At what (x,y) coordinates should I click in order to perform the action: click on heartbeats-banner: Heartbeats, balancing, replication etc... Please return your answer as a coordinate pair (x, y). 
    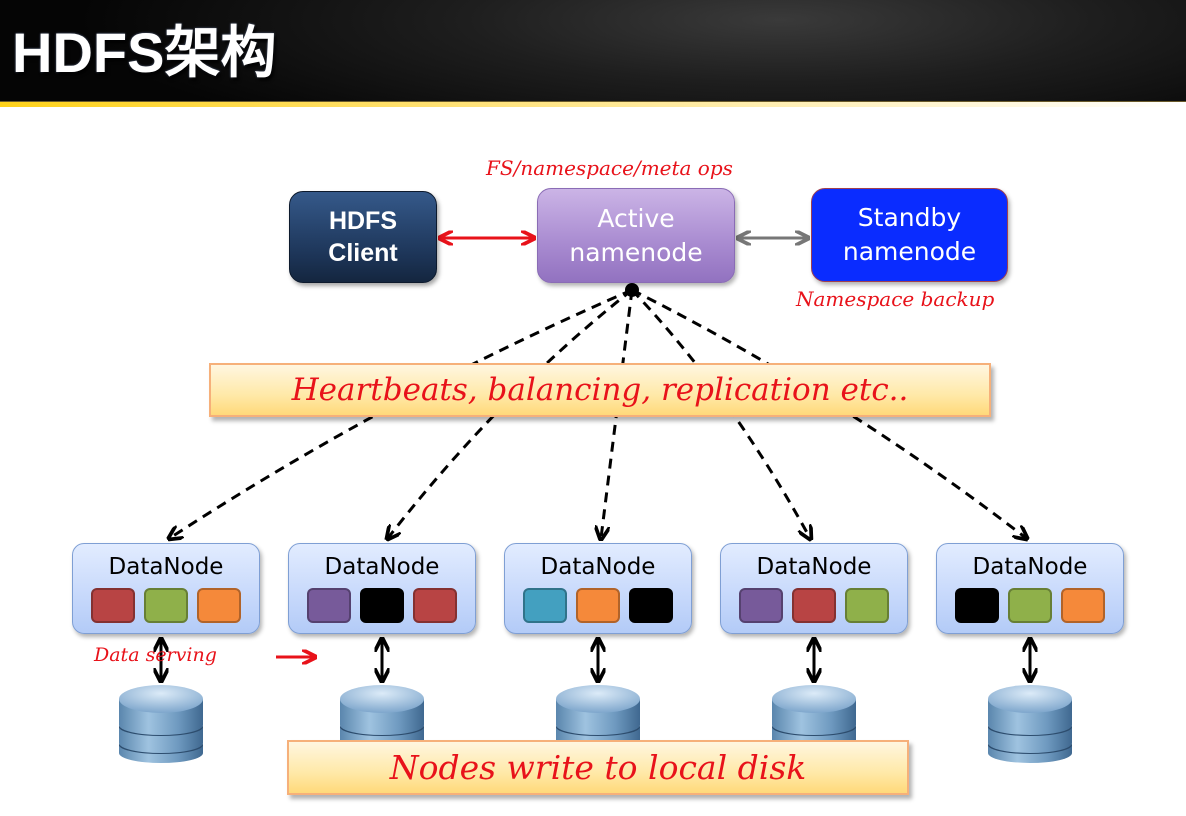
    Looking at the image, I should click on (600, 390).